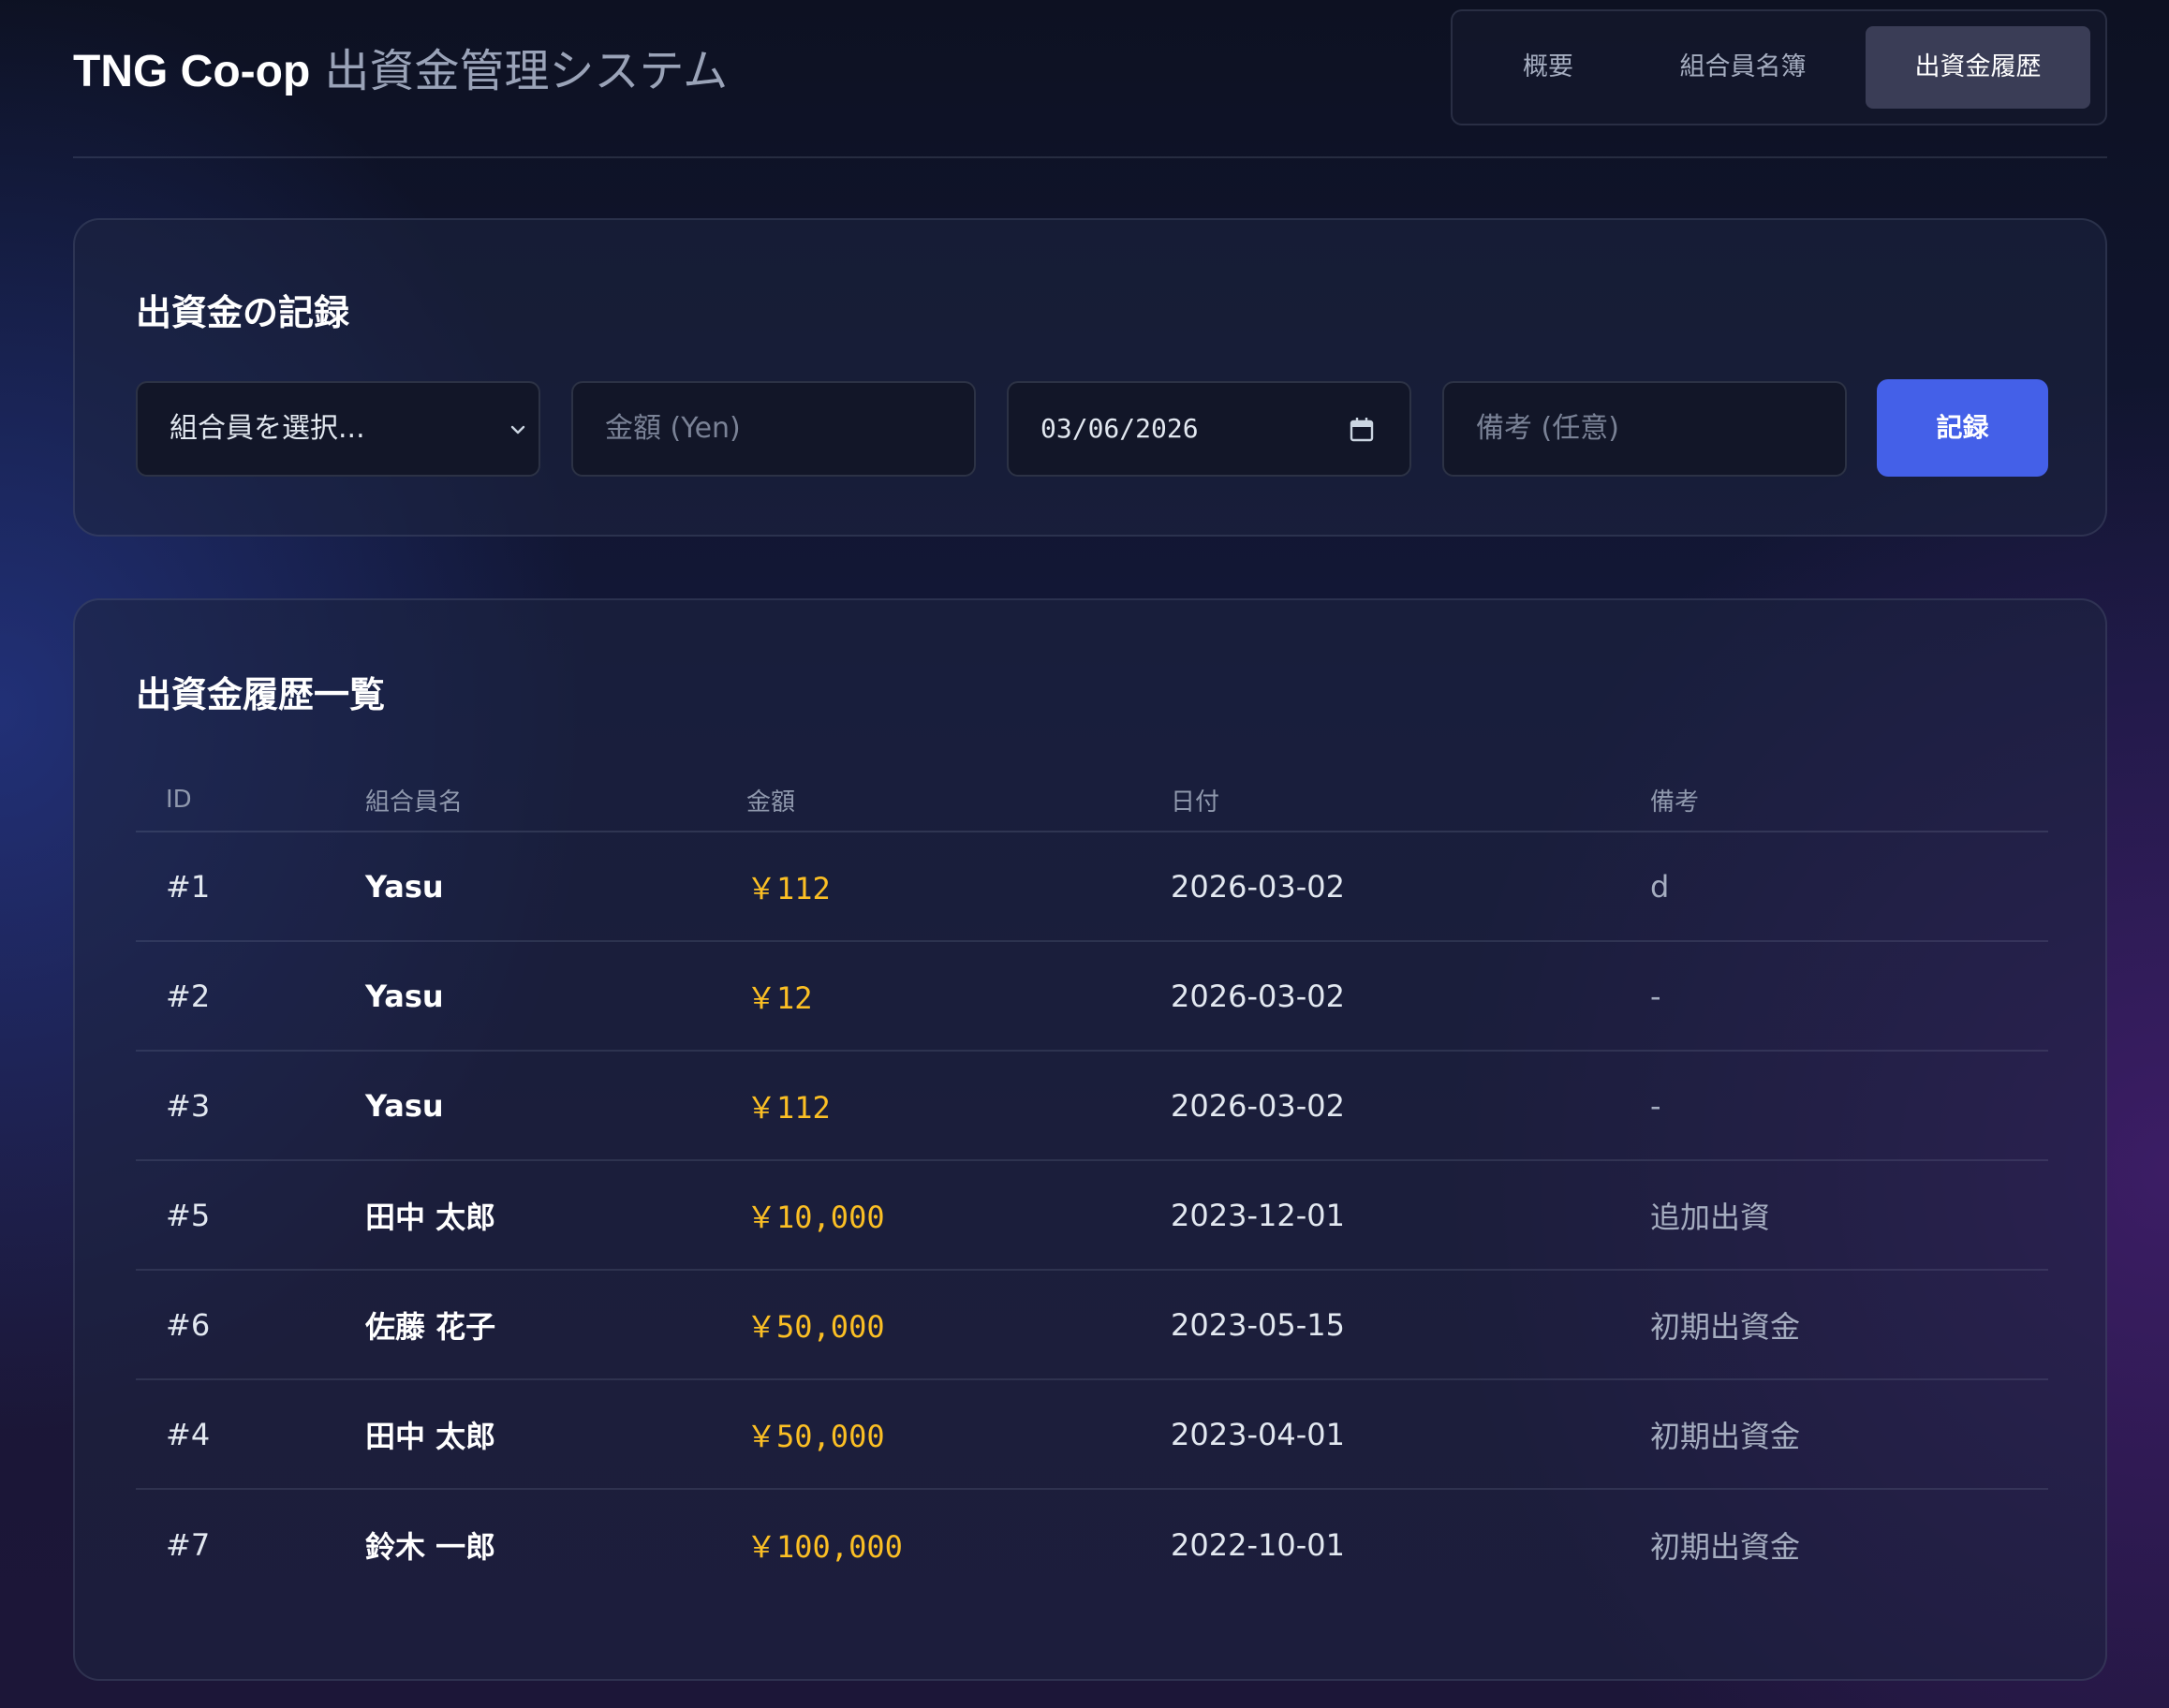 The height and width of the screenshot is (1708, 2169). Describe the element at coordinates (673, 429) in the screenshot. I see `amount-placeholder: 金額 (Yen)` at that location.